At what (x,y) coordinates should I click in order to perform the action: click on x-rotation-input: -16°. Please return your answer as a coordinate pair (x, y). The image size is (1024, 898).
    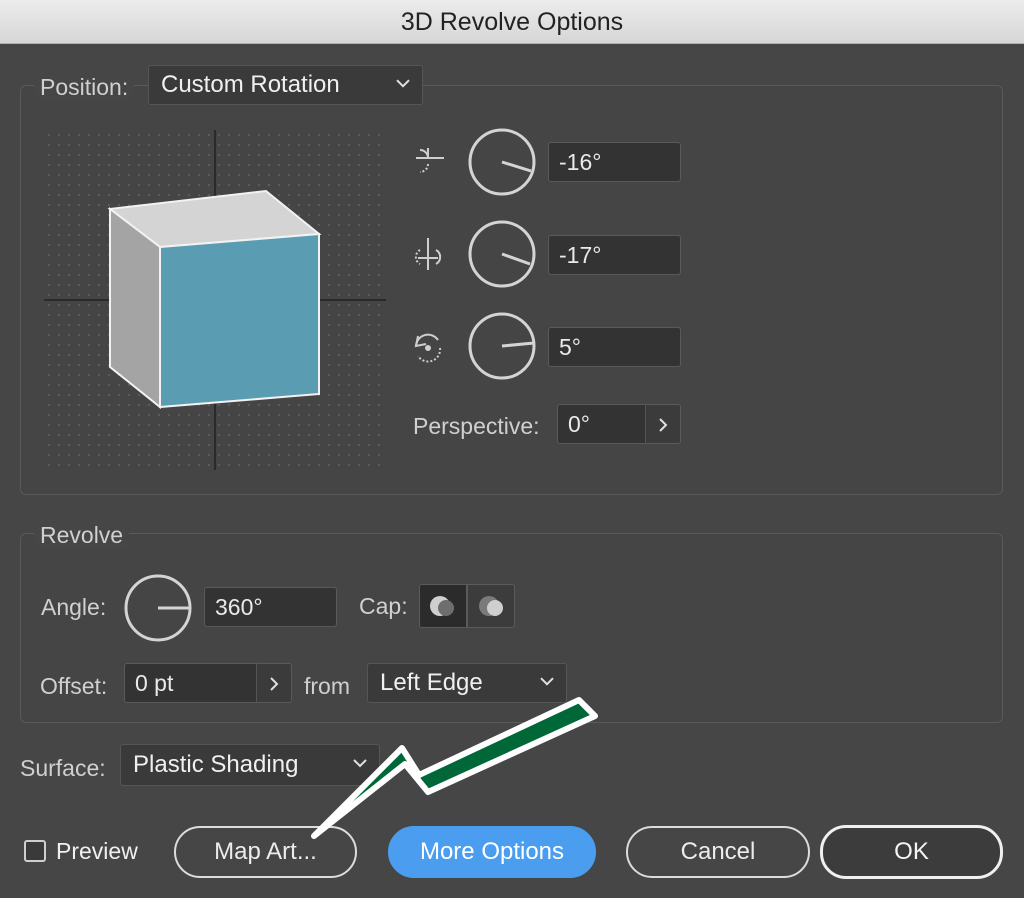
    Looking at the image, I should click on (614, 162).